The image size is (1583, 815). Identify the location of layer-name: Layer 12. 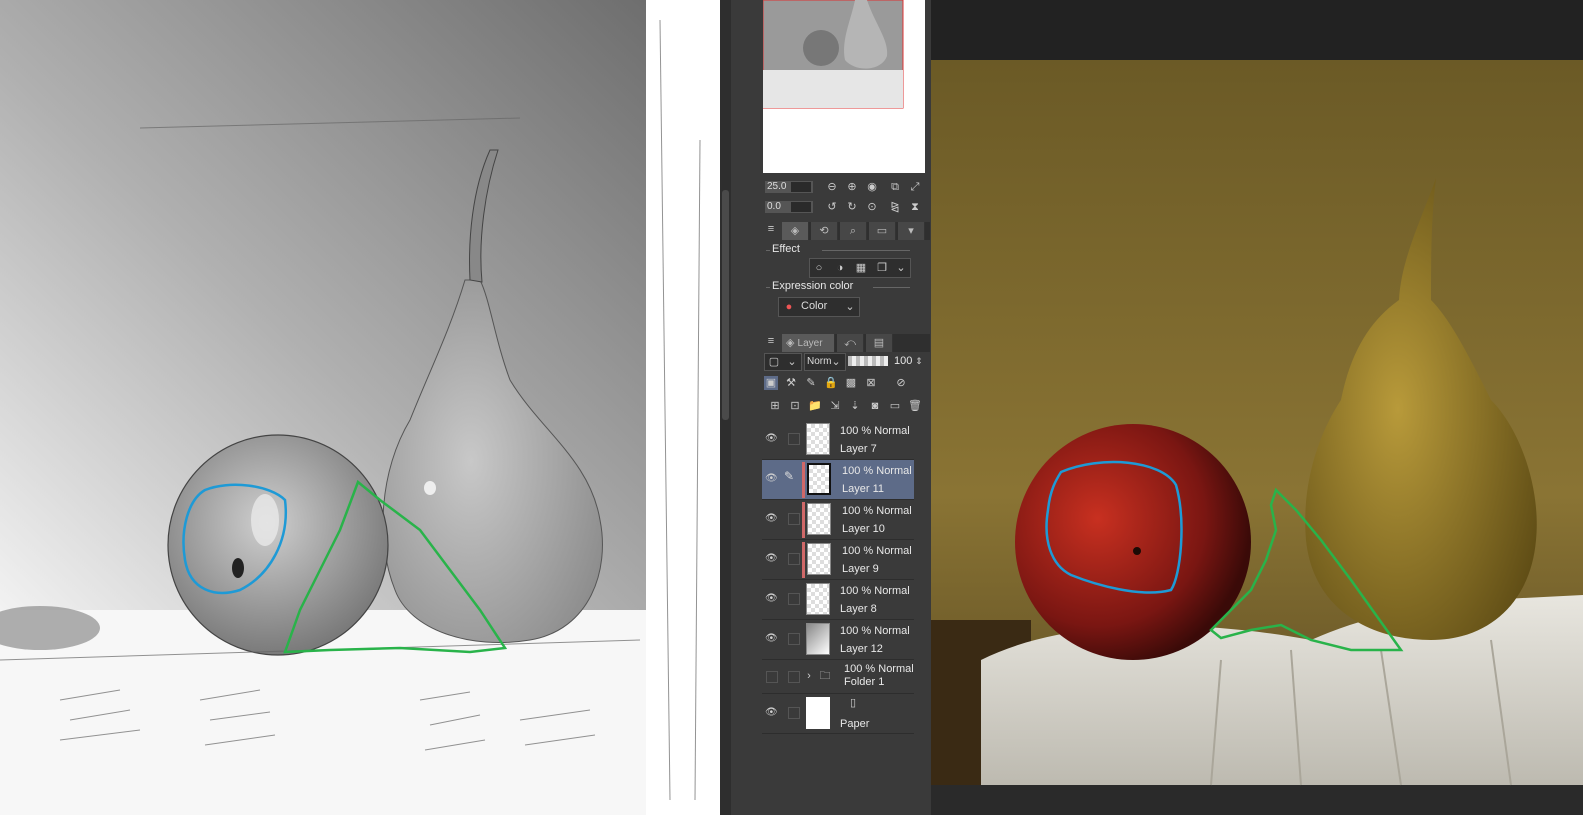
(861, 649).